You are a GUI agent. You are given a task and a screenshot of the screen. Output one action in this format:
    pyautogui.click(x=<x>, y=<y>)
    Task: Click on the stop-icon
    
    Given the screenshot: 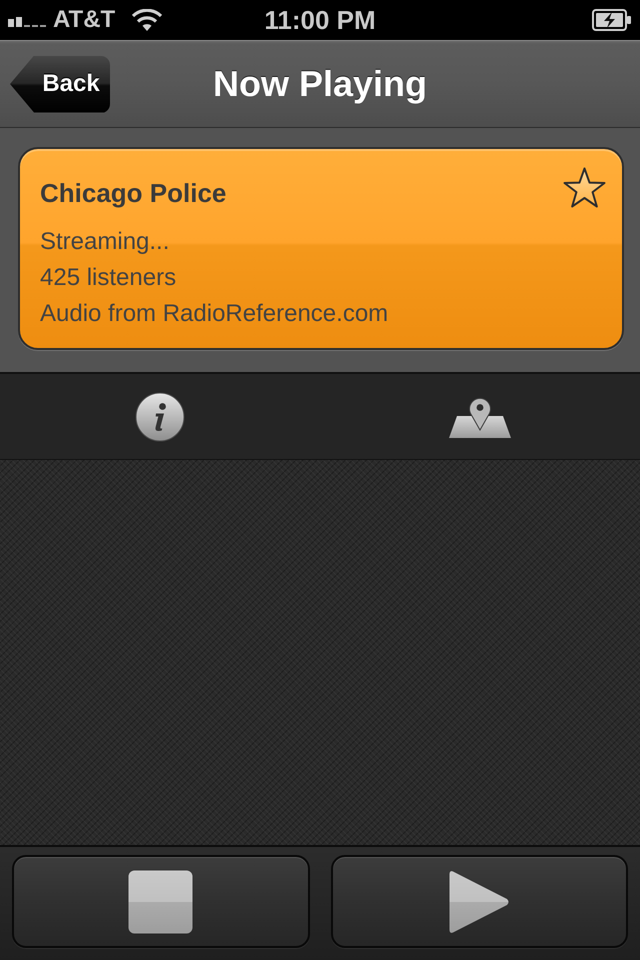 What is the action you would take?
    pyautogui.click(x=161, y=902)
    